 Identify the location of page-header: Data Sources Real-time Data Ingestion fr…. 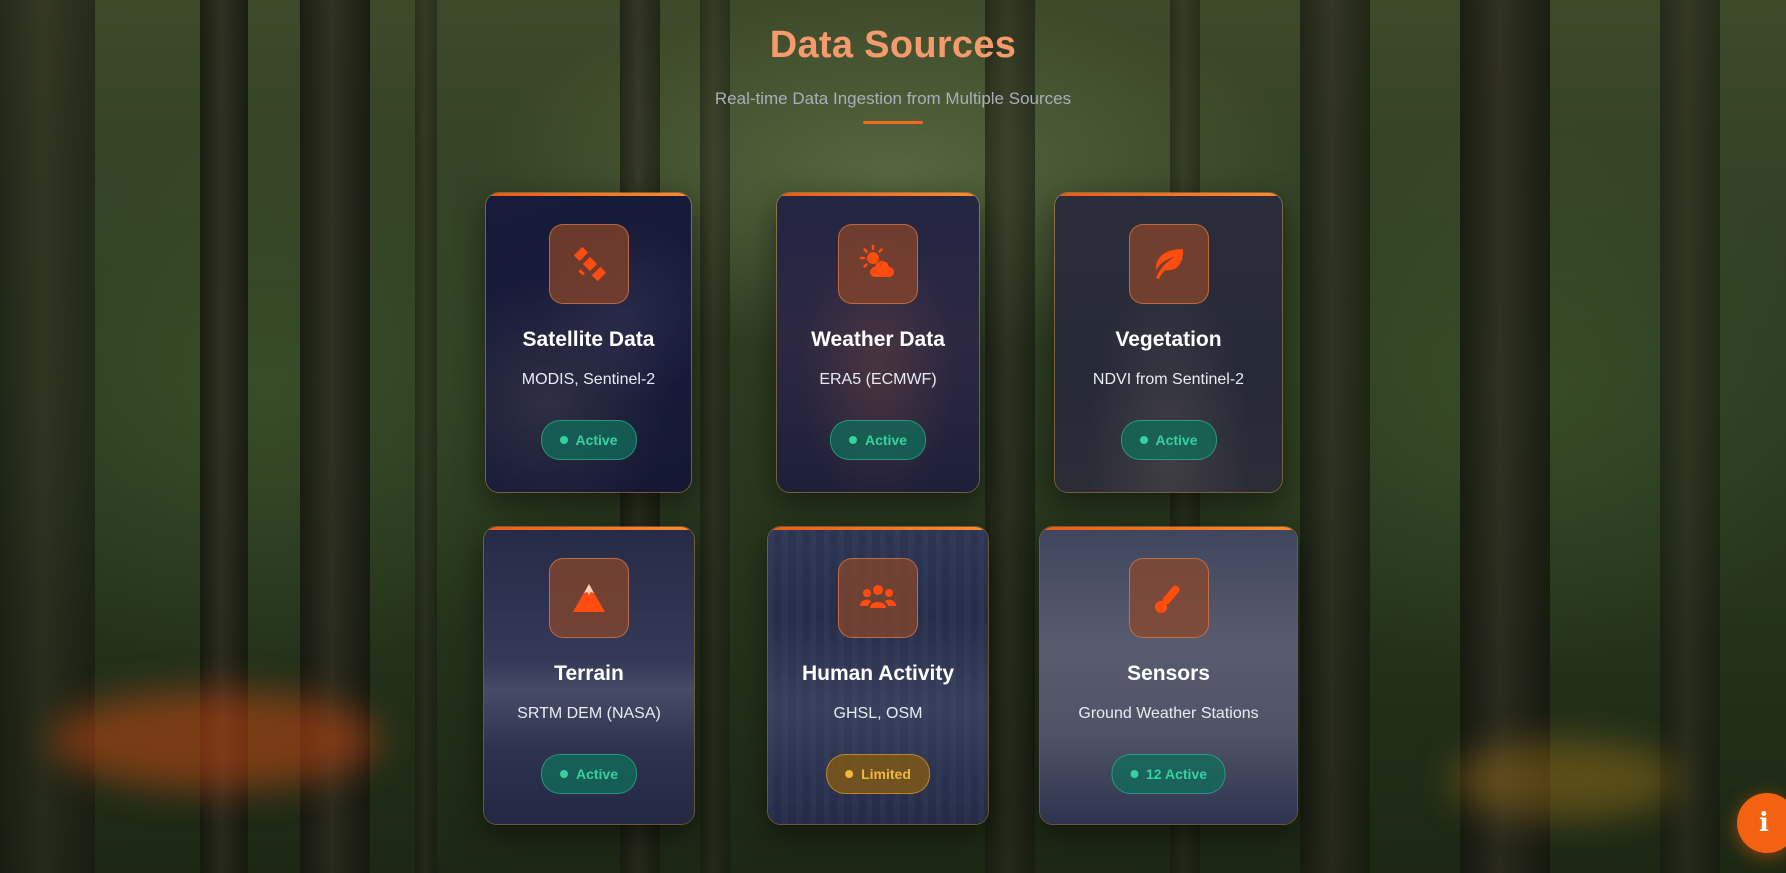
(893, 74).